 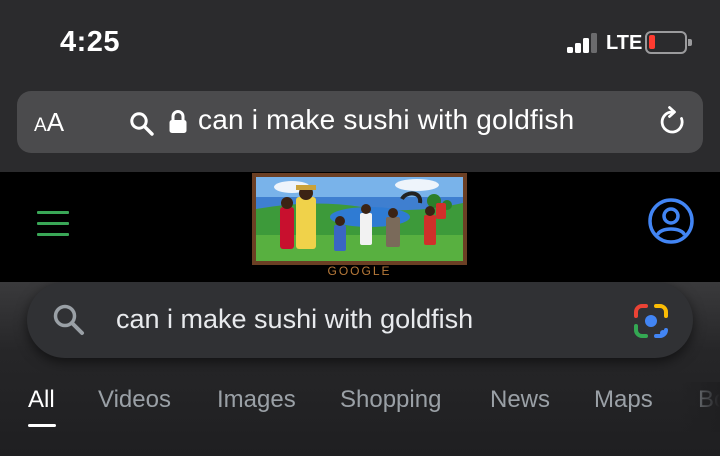 I want to click on active-tab-indicator, so click(x=42, y=425).